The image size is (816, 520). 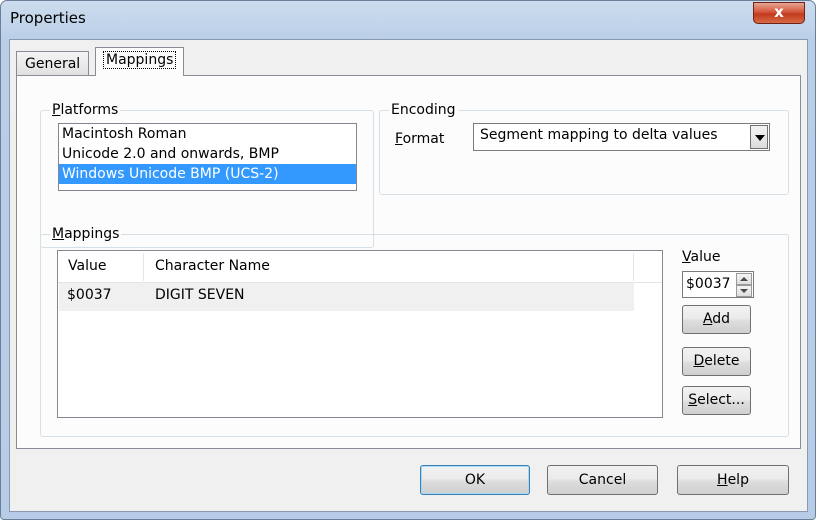 I want to click on add-button-label-rest: dd, so click(x=721, y=319).